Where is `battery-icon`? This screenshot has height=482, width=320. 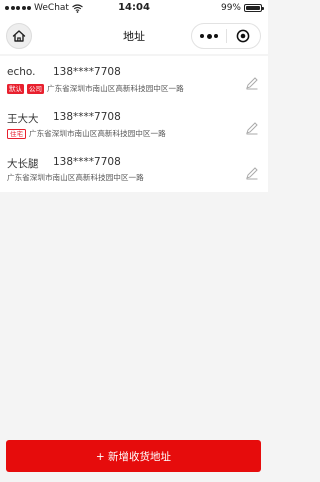
battery-icon is located at coordinates (254, 8).